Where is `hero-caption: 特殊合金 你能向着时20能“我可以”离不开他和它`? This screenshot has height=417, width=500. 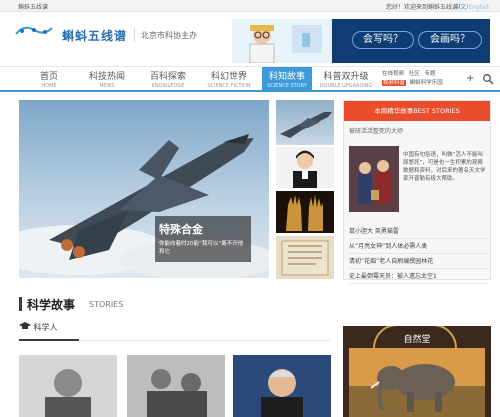 hero-caption: 特殊合金 你能向着时20能“我可以”离不开他和它 is located at coordinates (203, 239).